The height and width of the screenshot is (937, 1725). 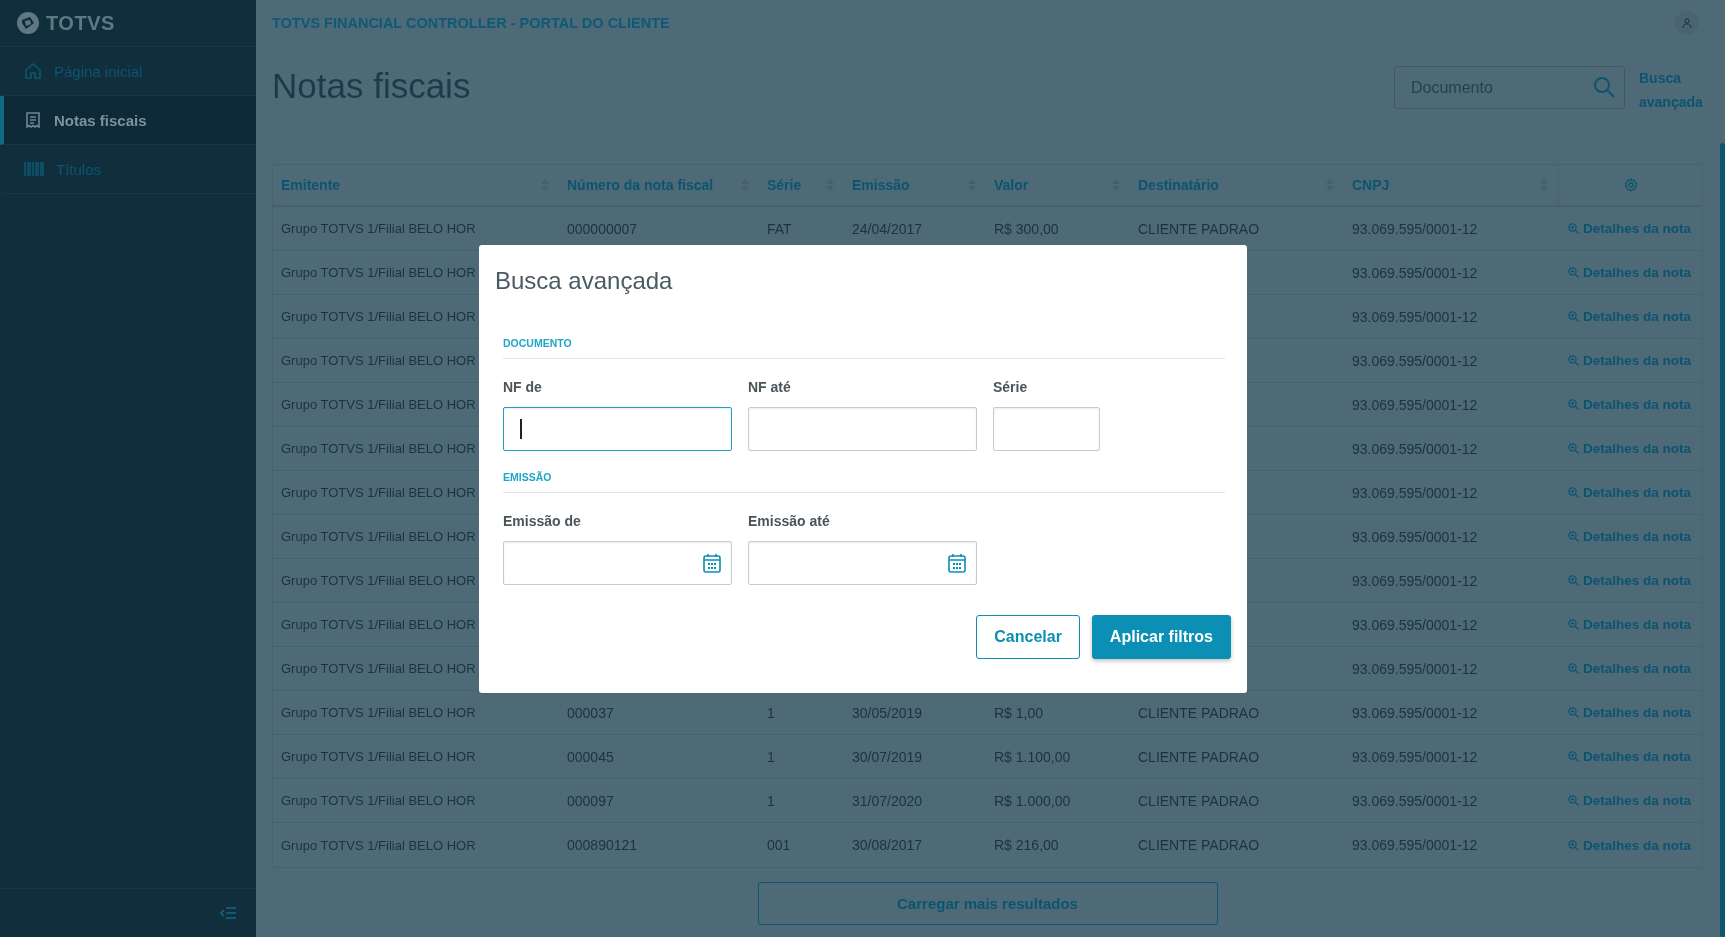 What do you see at coordinates (33, 120) in the screenshot?
I see `receipt-icon` at bounding box center [33, 120].